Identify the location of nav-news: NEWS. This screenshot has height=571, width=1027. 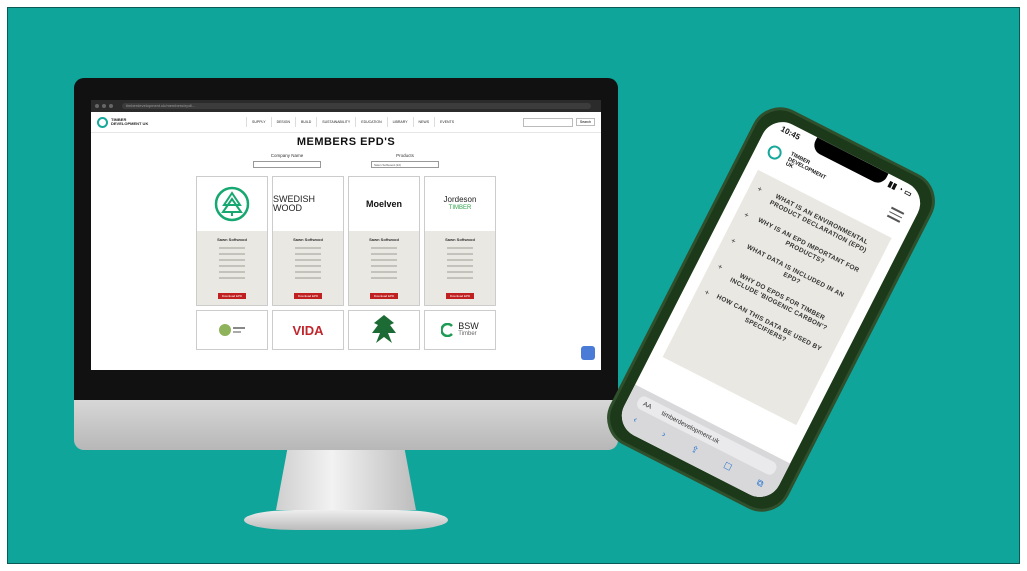
(423, 122).